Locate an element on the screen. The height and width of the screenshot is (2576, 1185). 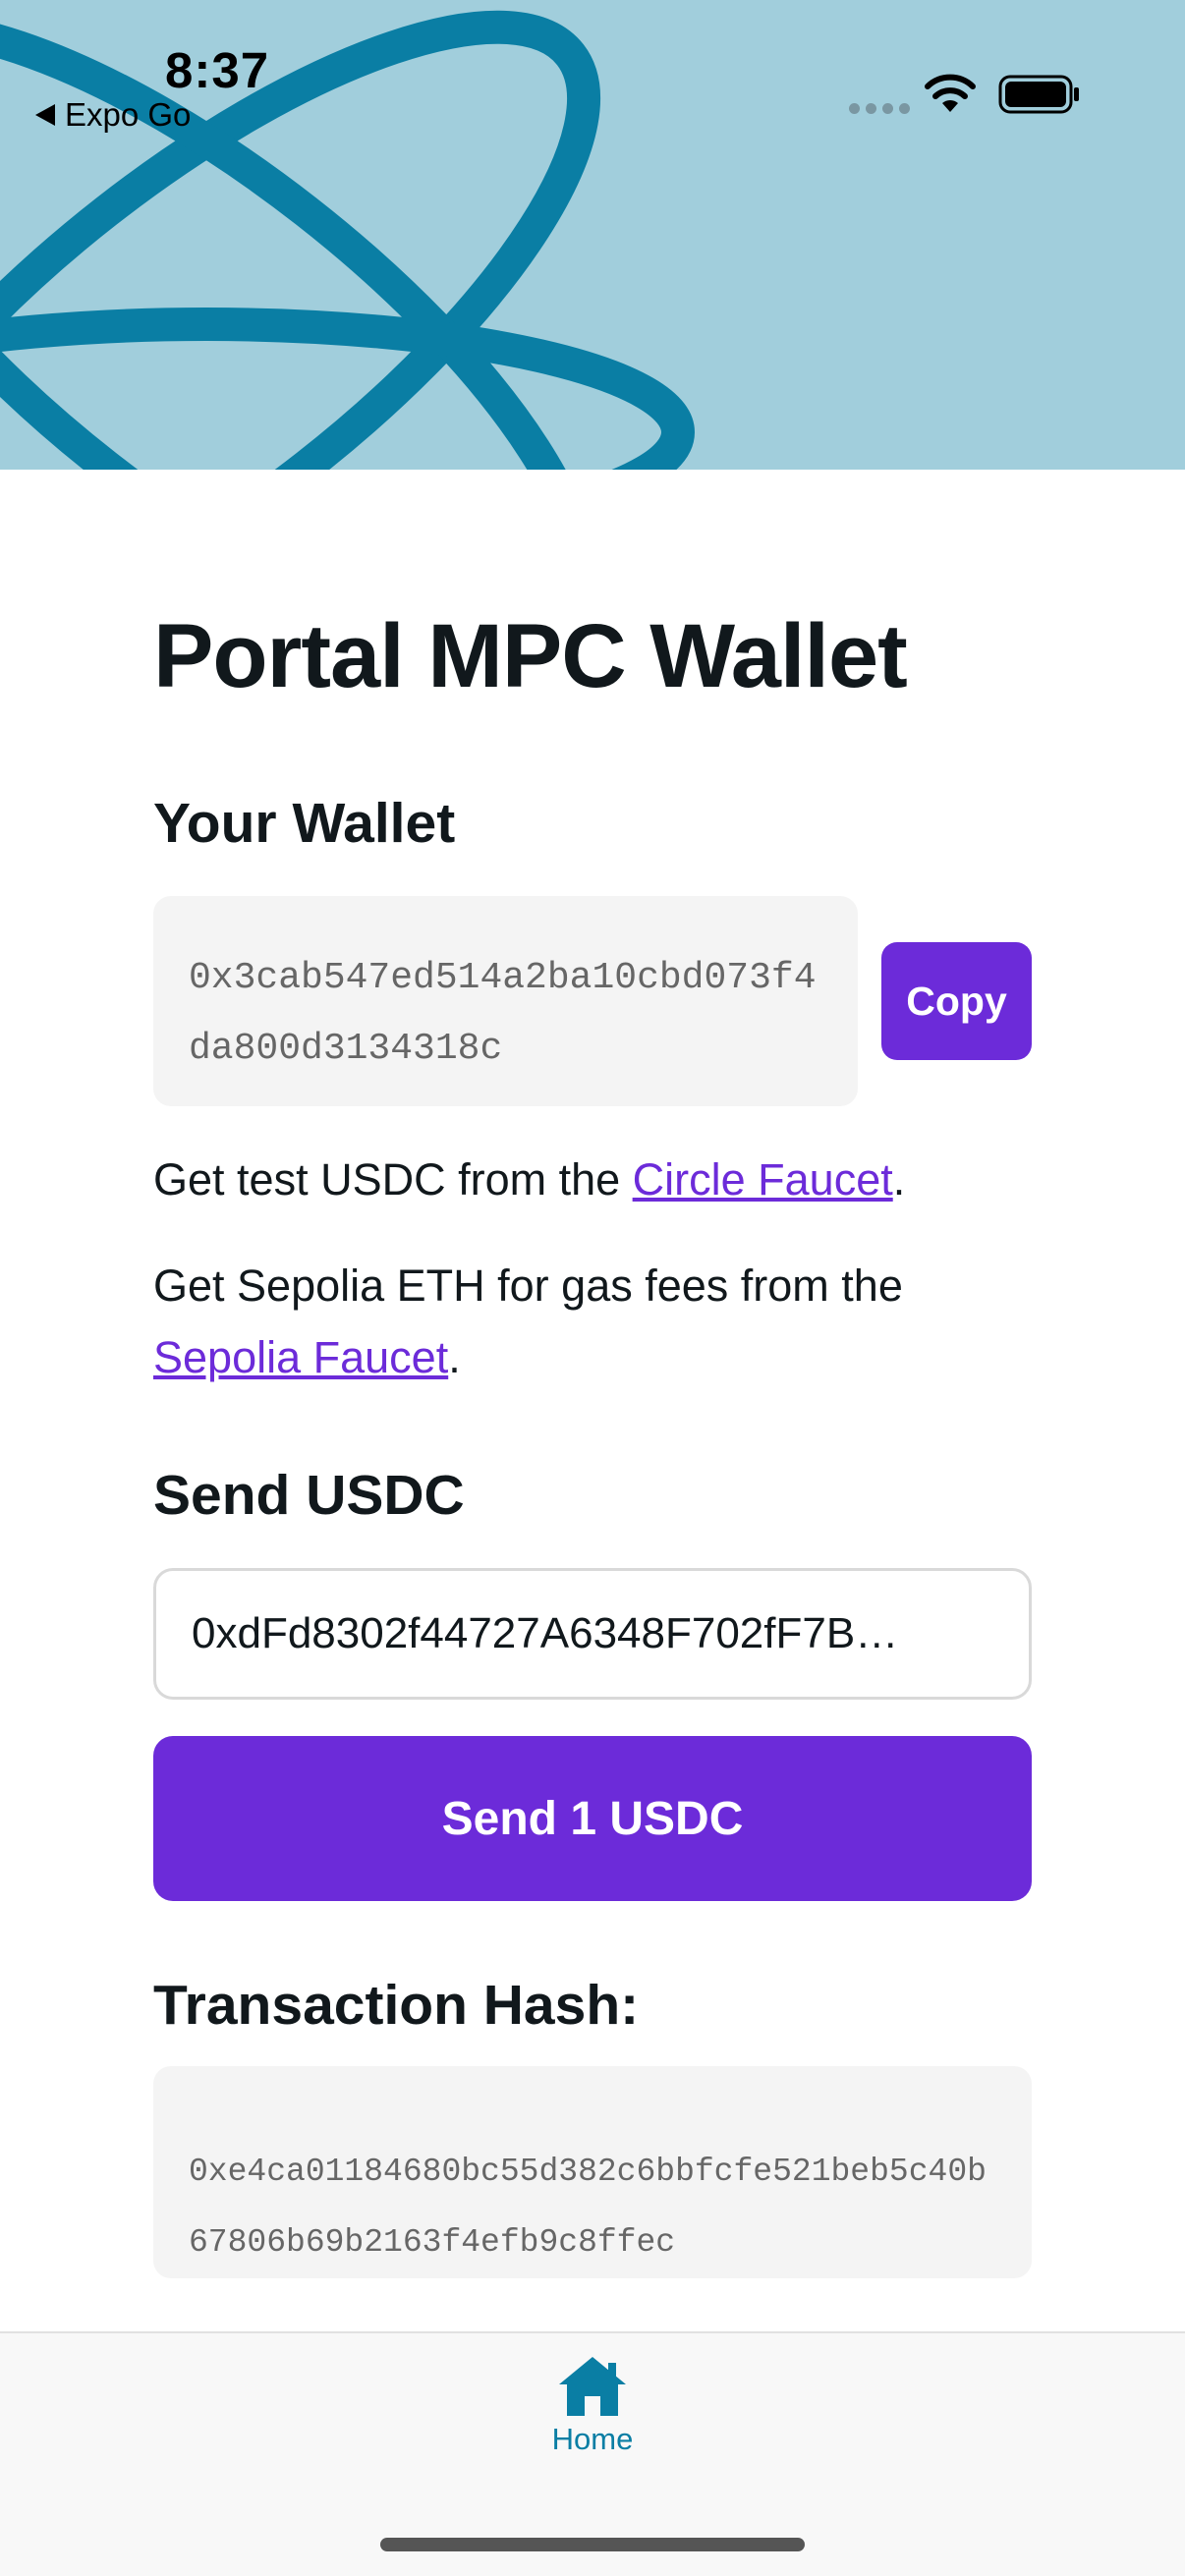
battery-icon is located at coordinates (1038, 94).